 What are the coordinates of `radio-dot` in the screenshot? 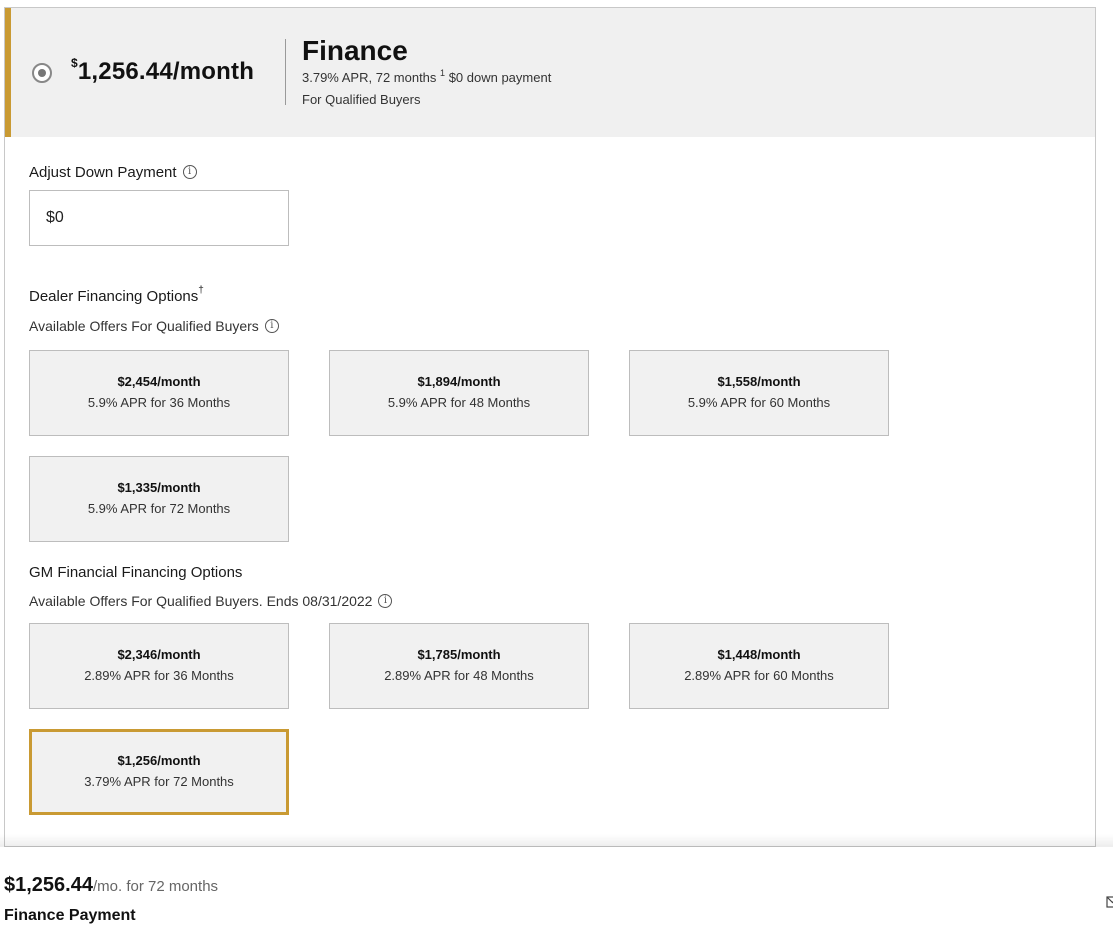 It's located at (42, 73).